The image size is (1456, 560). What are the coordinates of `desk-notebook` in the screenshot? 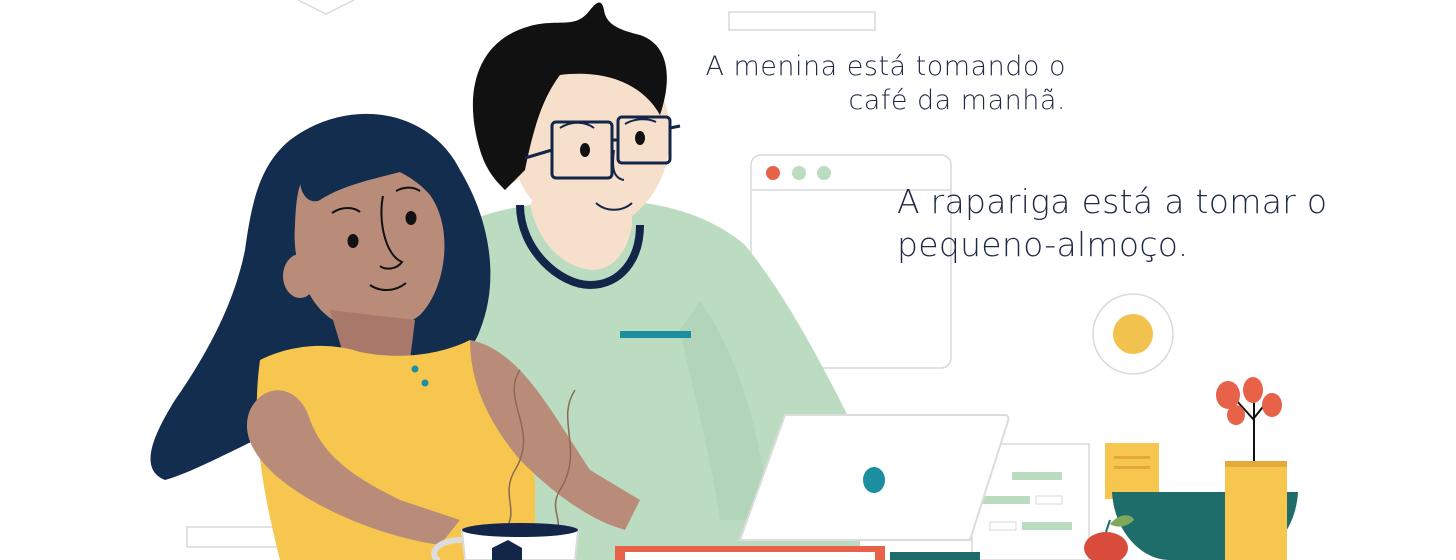 It's located at (797, 553).